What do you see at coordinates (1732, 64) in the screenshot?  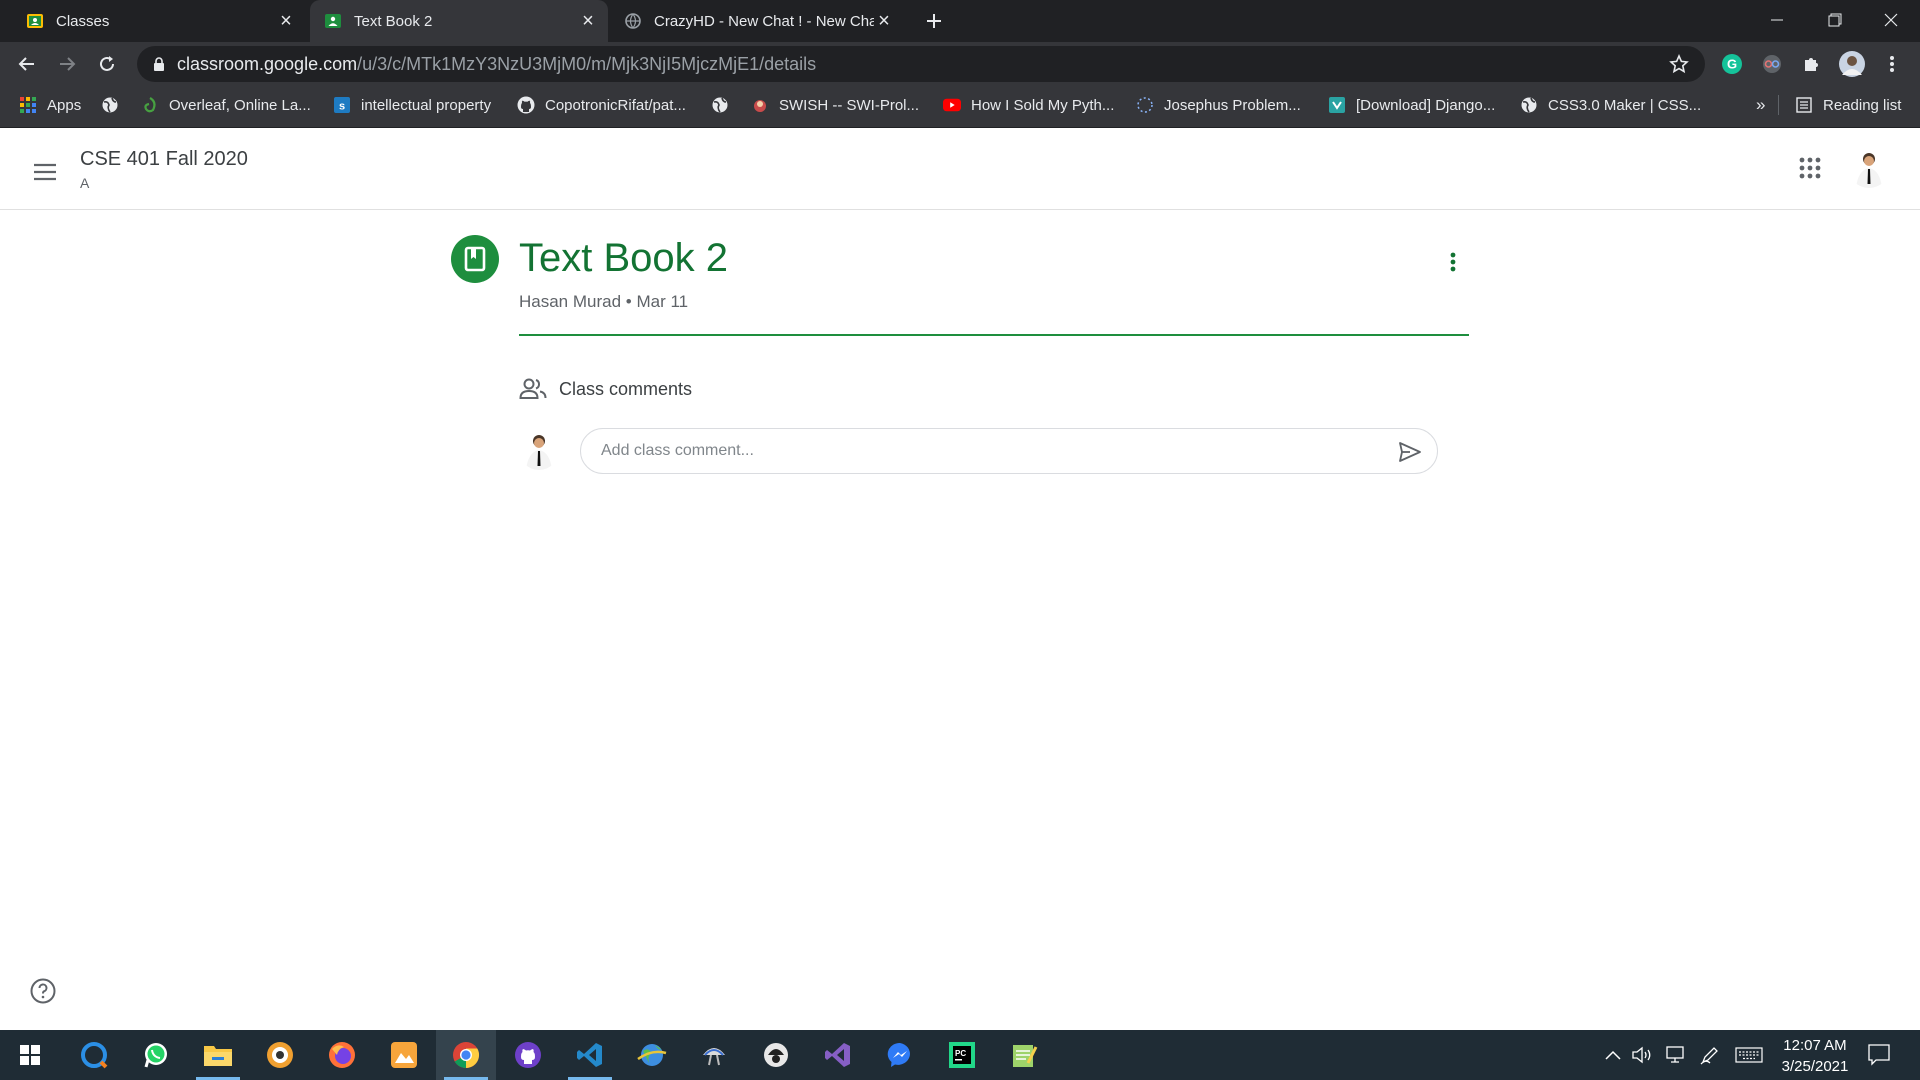 I see `grammarly-extension-button: G` at bounding box center [1732, 64].